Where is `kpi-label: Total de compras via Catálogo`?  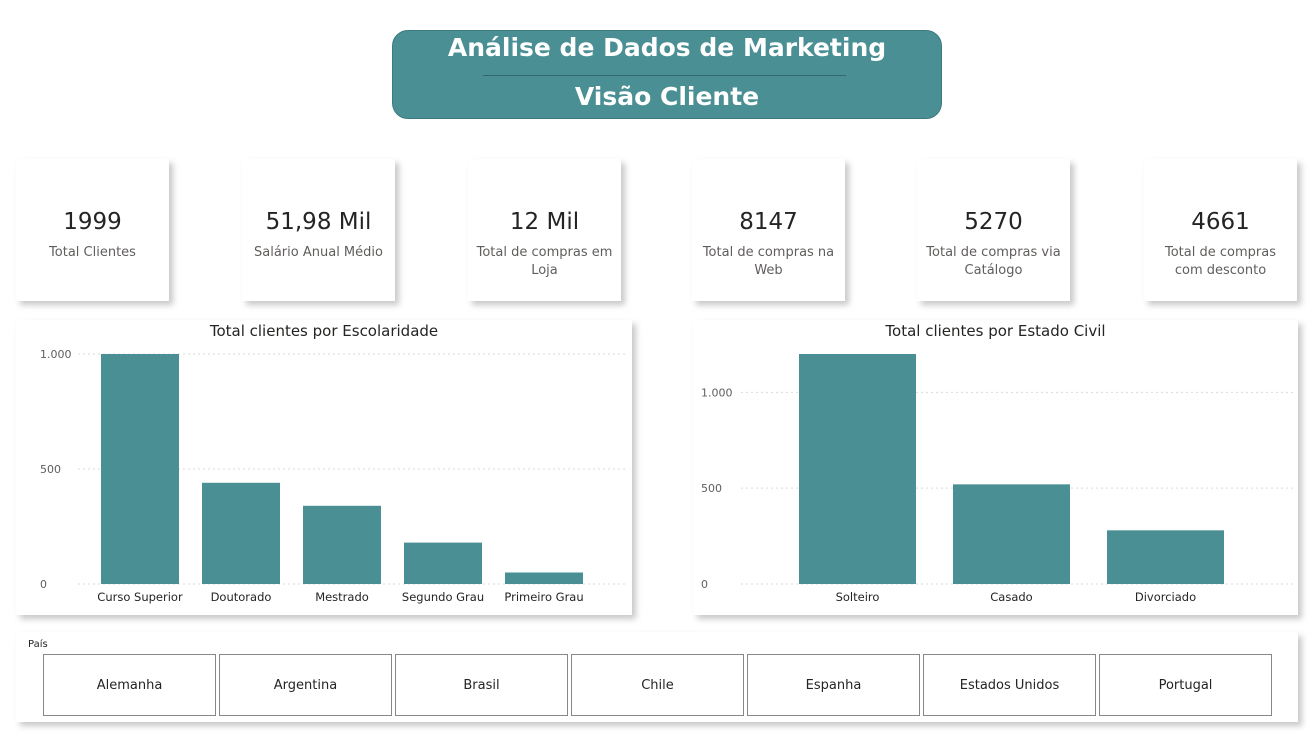
kpi-label: Total de compras via Catálogo is located at coordinates (993, 261).